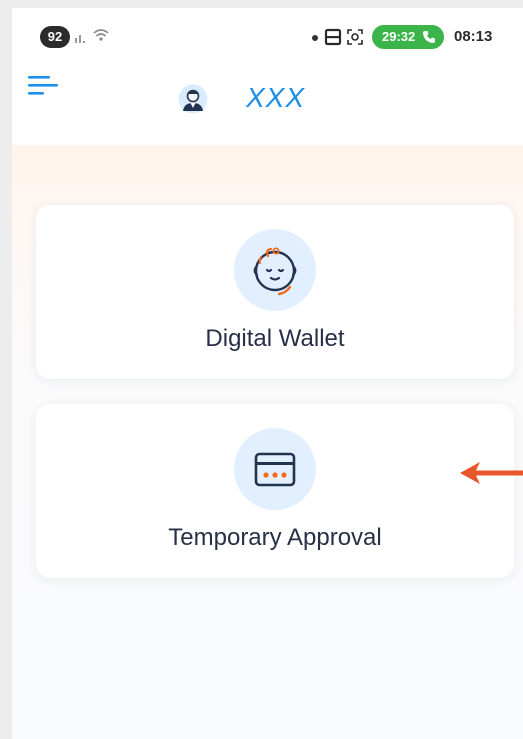 The width and height of the screenshot is (523, 739). Describe the element at coordinates (55, 37) in the screenshot. I see `battery-level: 92` at that location.